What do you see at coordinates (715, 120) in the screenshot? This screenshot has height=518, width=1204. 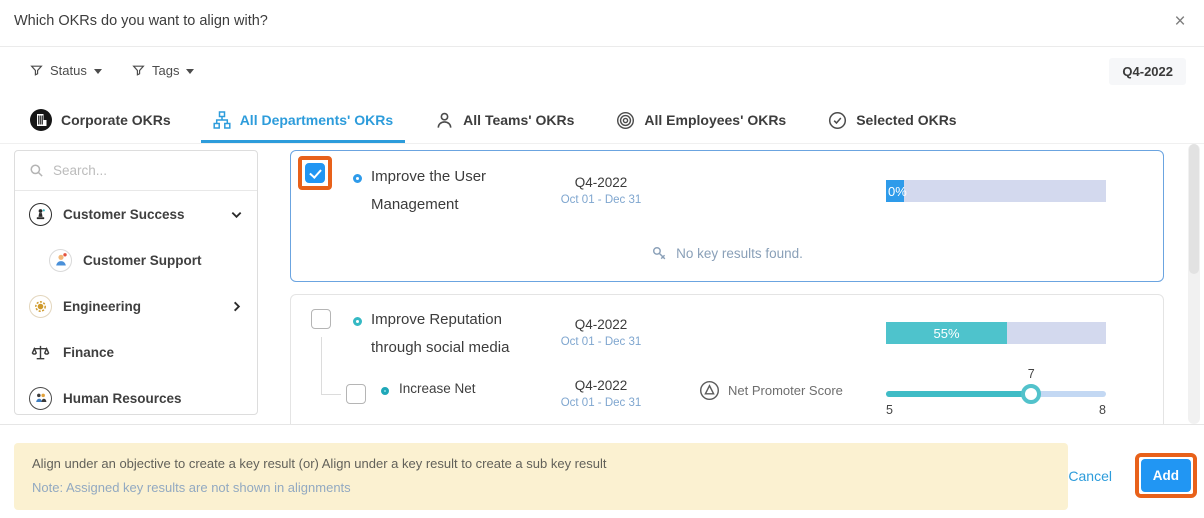 I see `tab-label: All Employees' OKRs` at bounding box center [715, 120].